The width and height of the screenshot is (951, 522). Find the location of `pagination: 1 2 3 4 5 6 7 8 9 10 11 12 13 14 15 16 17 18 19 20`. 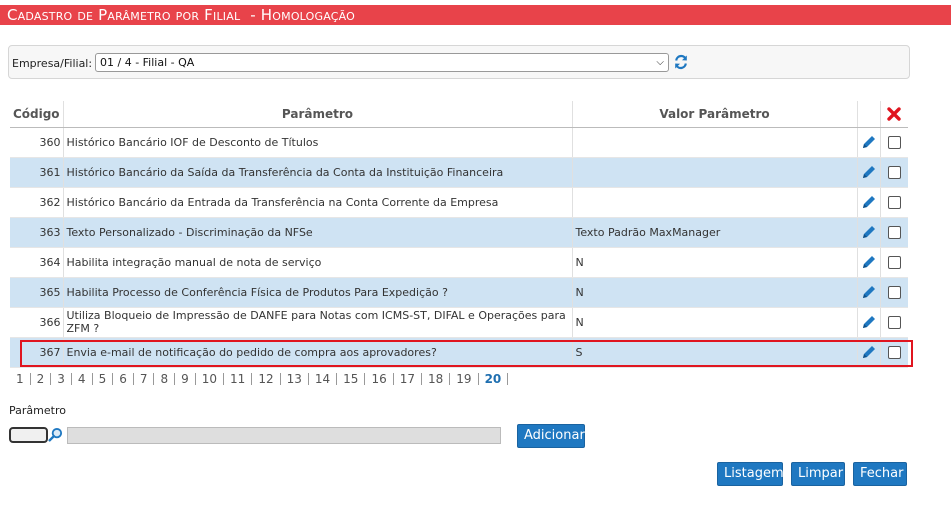

pagination: 1 2 3 4 5 6 7 8 9 10 11 12 13 14 15 16 17 18 19 20 is located at coordinates (259, 379).